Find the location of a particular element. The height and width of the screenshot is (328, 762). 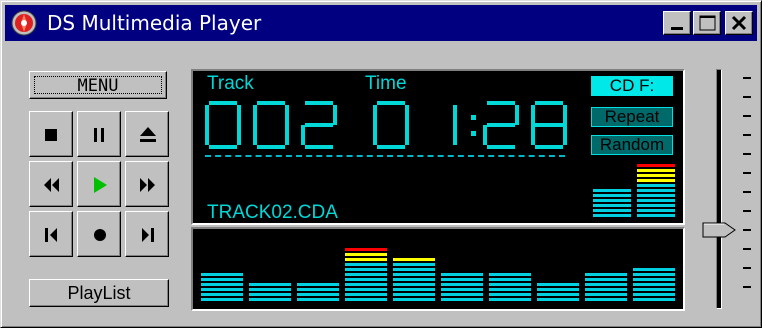

next-track-icon is located at coordinates (148, 235).